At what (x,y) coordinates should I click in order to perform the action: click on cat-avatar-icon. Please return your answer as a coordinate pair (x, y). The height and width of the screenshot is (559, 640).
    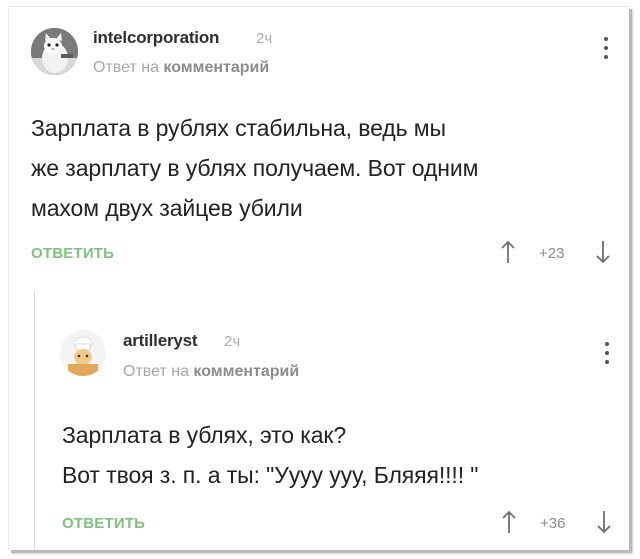
    Looking at the image, I should click on (54, 51).